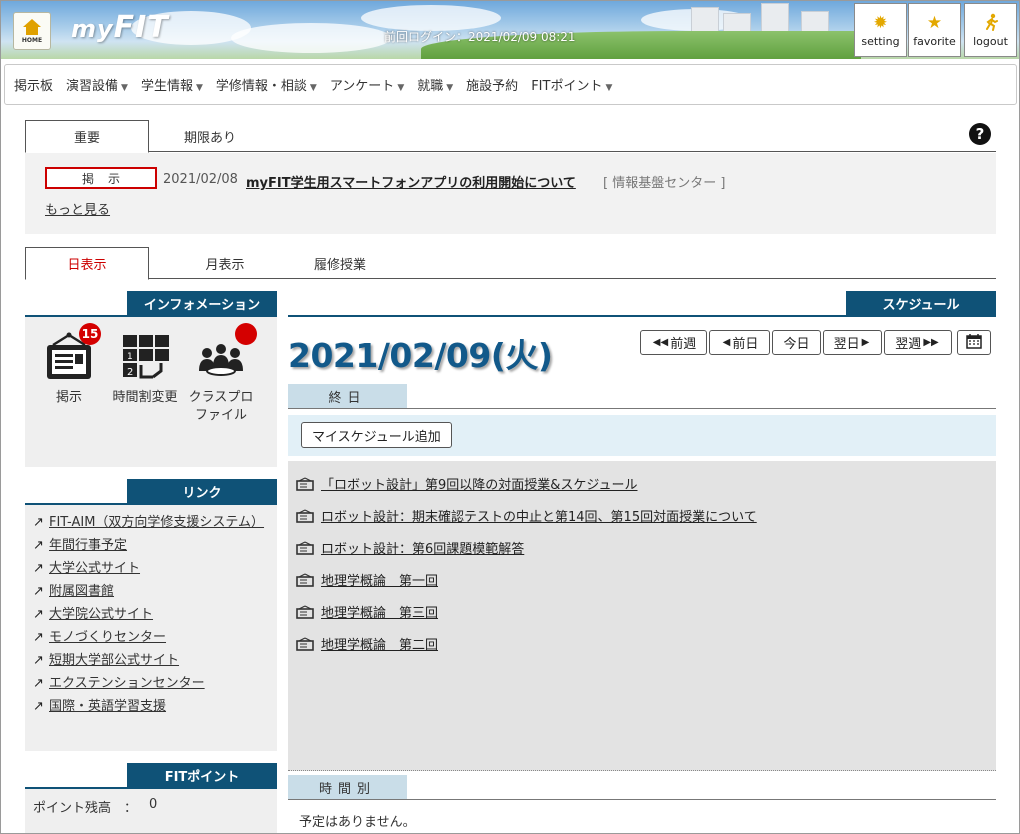  What do you see at coordinates (153, 637) in the screenshot?
I see `link-monozukuri-center: ↗ モノづくりセンター` at bounding box center [153, 637].